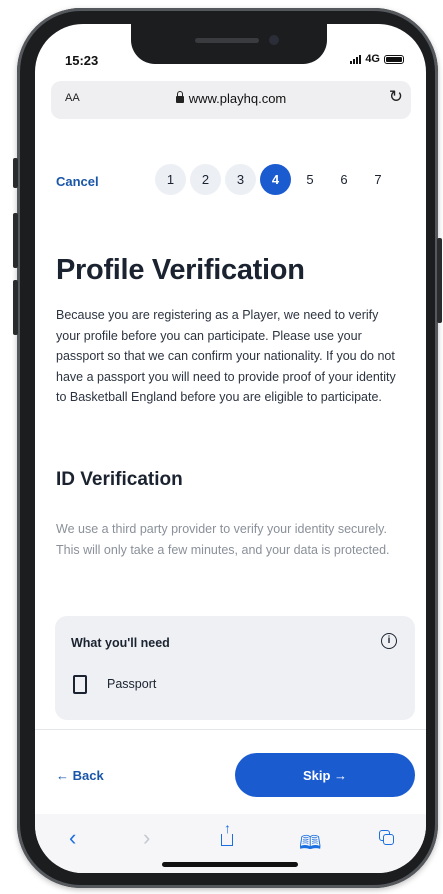 The image size is (443, 894). What do you see at coordinates (344, 179) in the screenshot?
I see `step-6: 6` at bounding box center [344, 179].